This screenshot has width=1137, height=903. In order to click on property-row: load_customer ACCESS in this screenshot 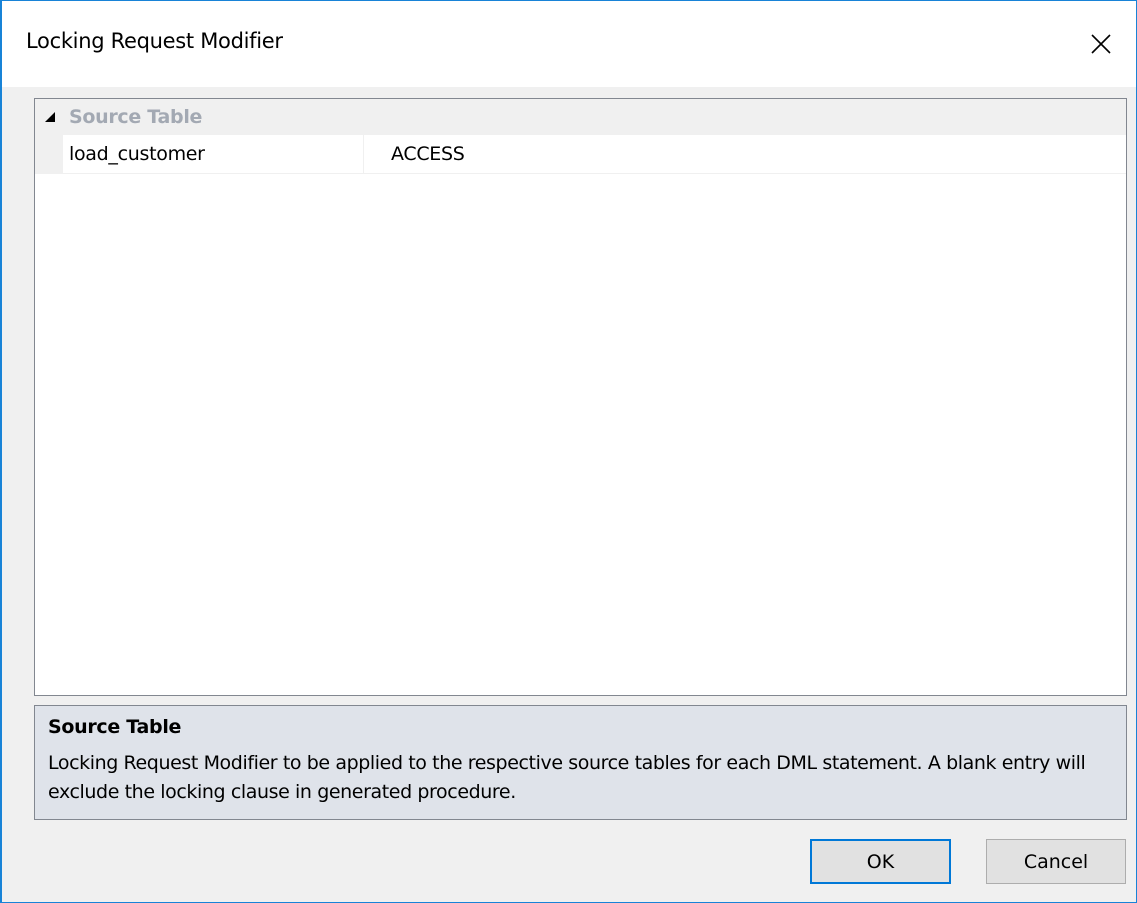, I will do `click(580, 154)`.